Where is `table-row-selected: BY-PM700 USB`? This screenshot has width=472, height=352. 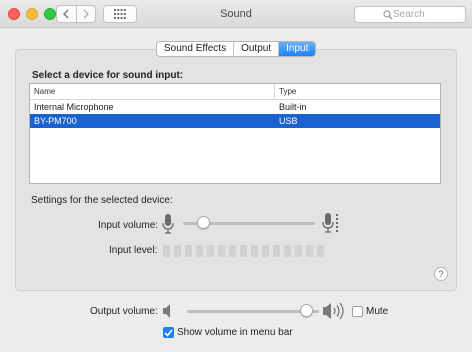 table-row-selected: BY-PM700 USB is located at coordinates (235, 121).